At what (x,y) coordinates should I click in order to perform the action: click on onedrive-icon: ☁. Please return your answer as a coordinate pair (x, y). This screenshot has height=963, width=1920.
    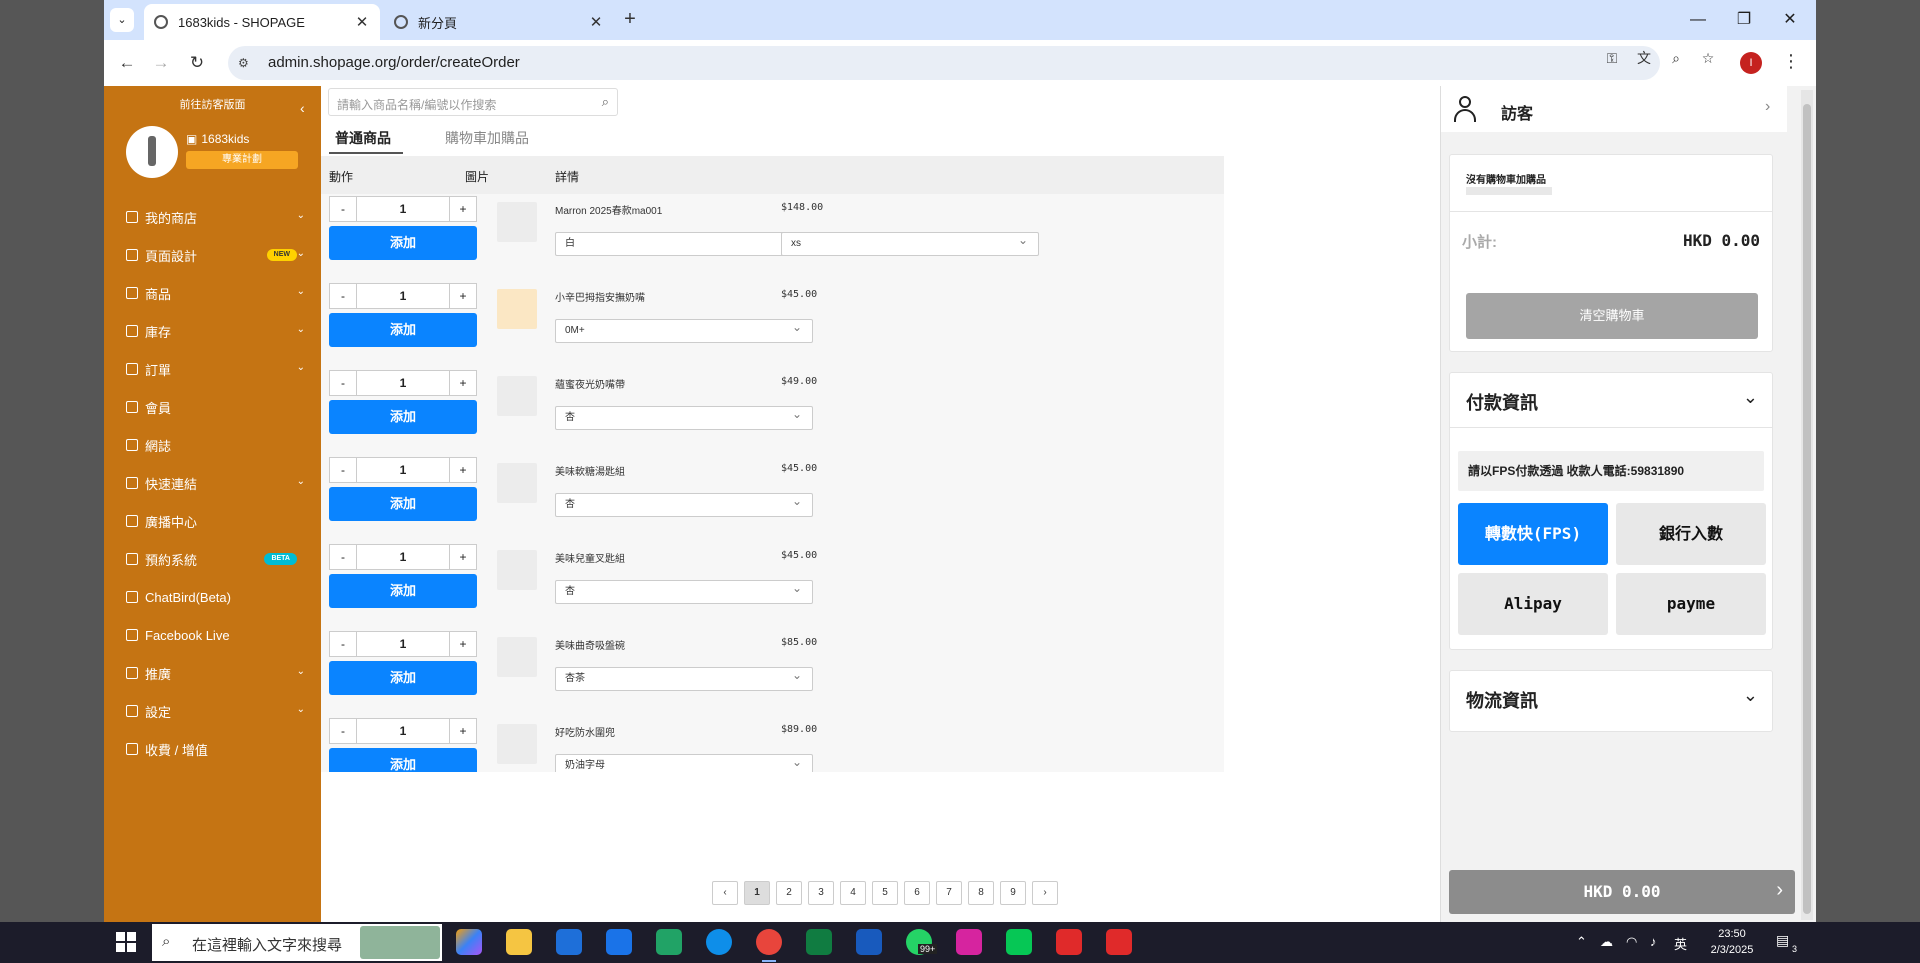
    Looking at the image, I should click on (1606, 942).